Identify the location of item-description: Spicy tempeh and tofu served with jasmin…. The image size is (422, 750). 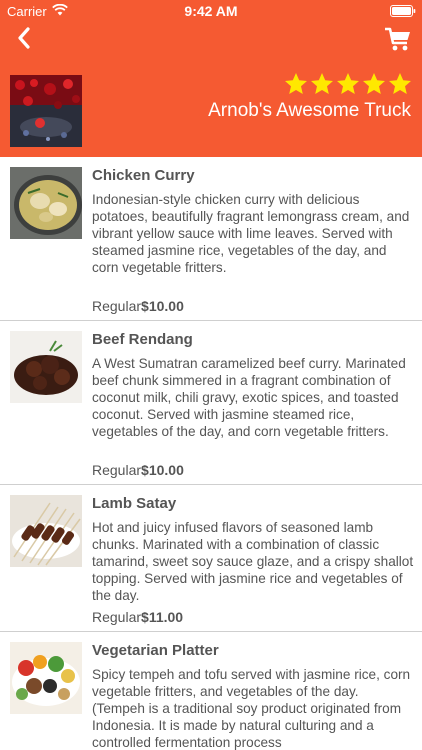
(251, 708).